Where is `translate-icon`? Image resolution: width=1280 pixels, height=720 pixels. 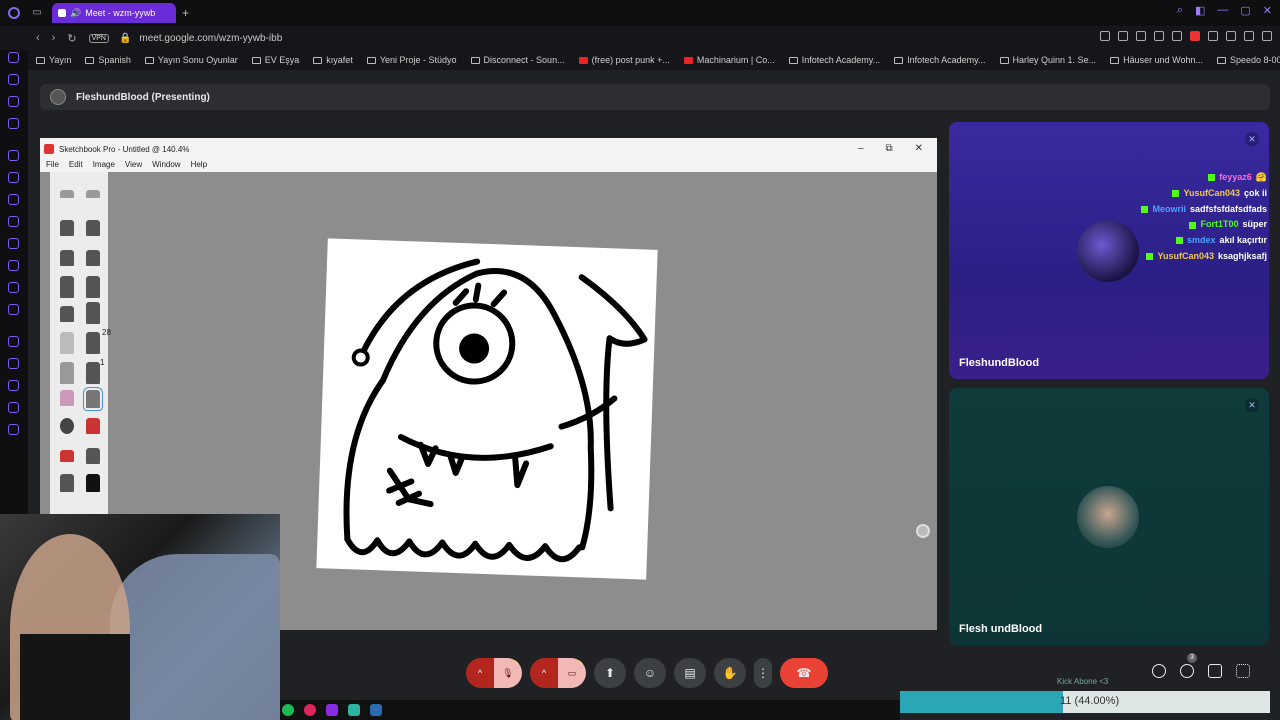 translate-icon is located at coordinates (1141, 36).